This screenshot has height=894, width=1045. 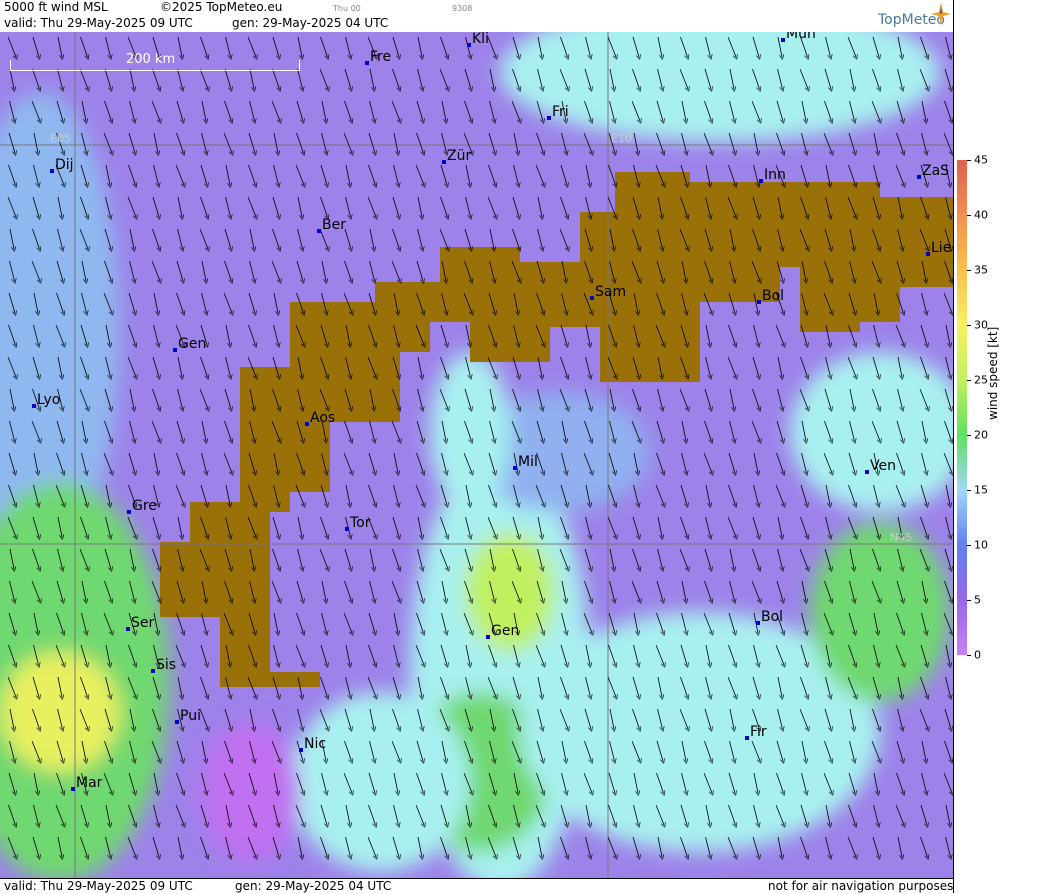 What do you see at coordinates (941, 14) in the screenshot?
I see `compass-logo-icon` at bounding box center [941, 14].